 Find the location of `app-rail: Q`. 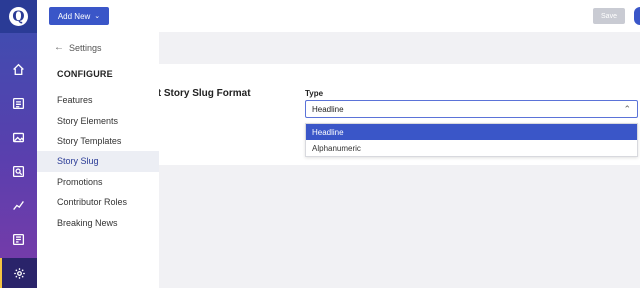

app-rail: Q is located at coordinates (18, 144).